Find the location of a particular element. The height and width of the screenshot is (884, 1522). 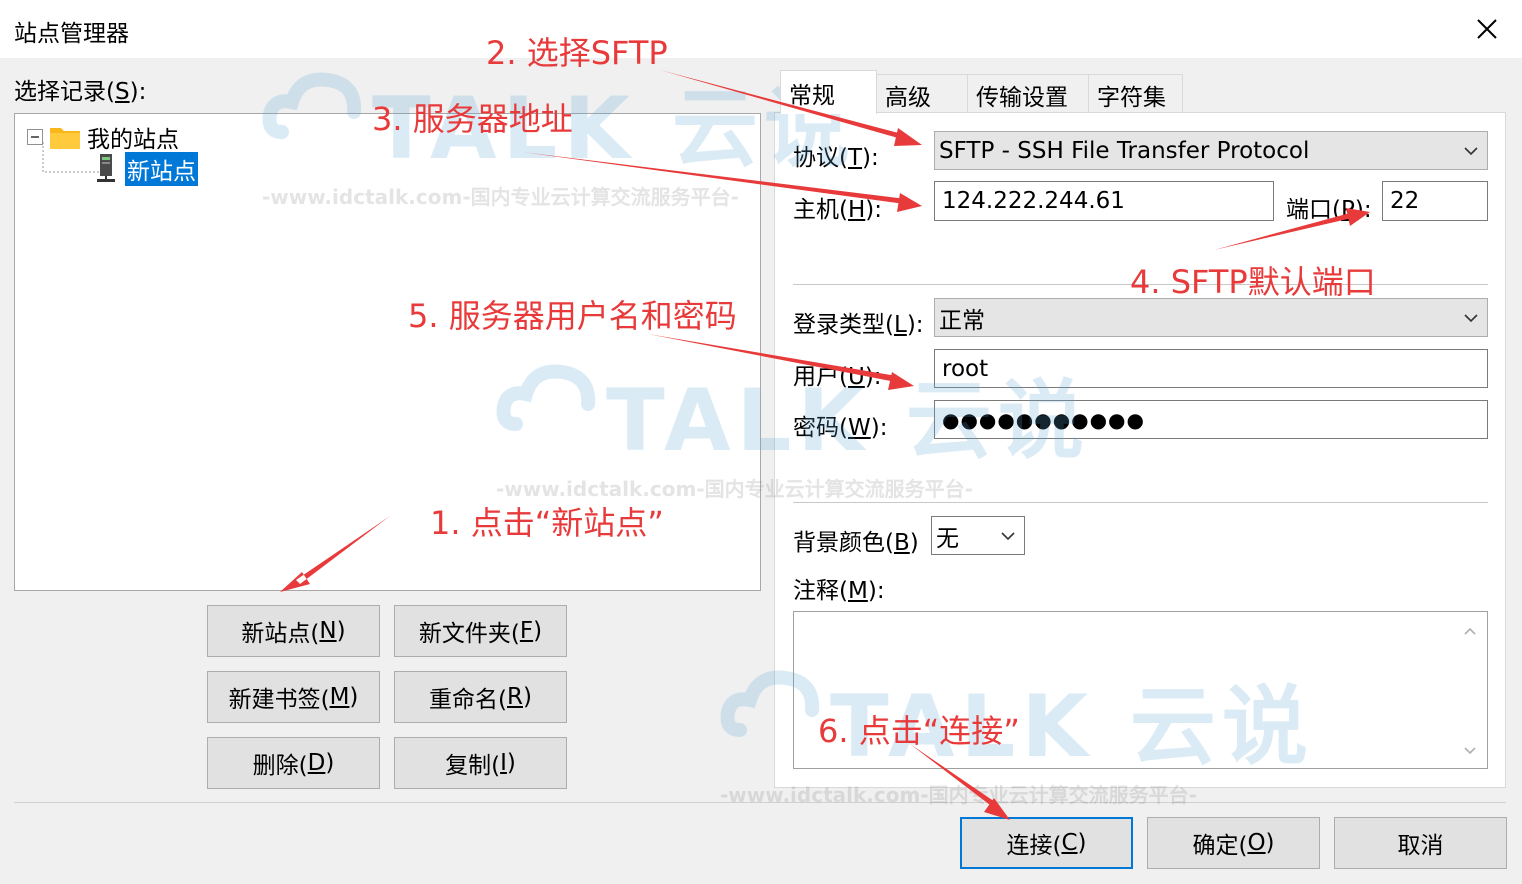

close-button is located at coordinates (1487, 29).